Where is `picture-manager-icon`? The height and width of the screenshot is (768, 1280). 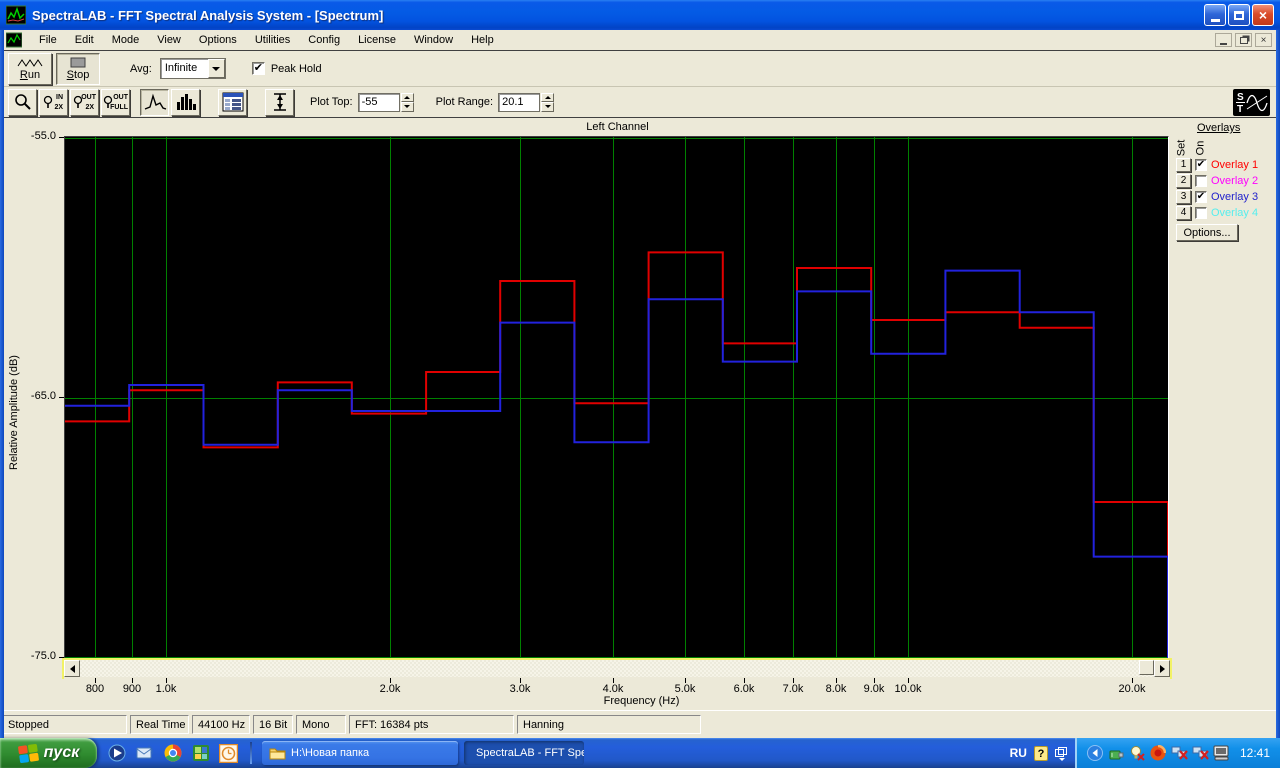
picture-manager-icon is located at coordinates (200, 753).